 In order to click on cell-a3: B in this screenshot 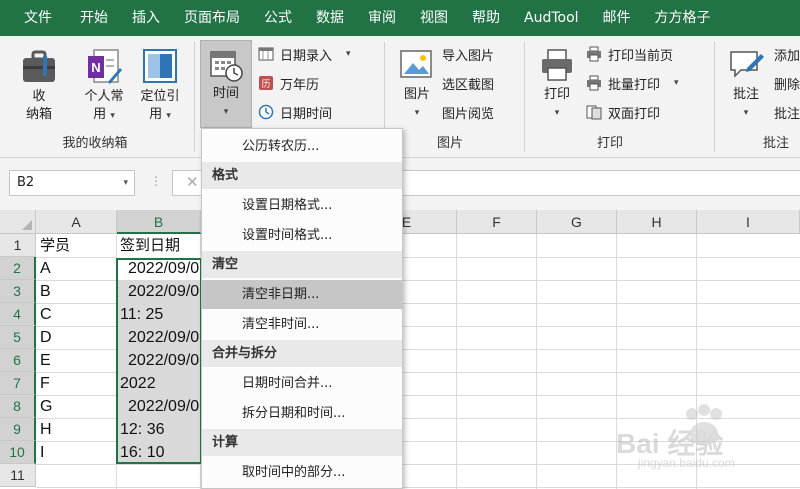, I will do `click(78, 291)`.